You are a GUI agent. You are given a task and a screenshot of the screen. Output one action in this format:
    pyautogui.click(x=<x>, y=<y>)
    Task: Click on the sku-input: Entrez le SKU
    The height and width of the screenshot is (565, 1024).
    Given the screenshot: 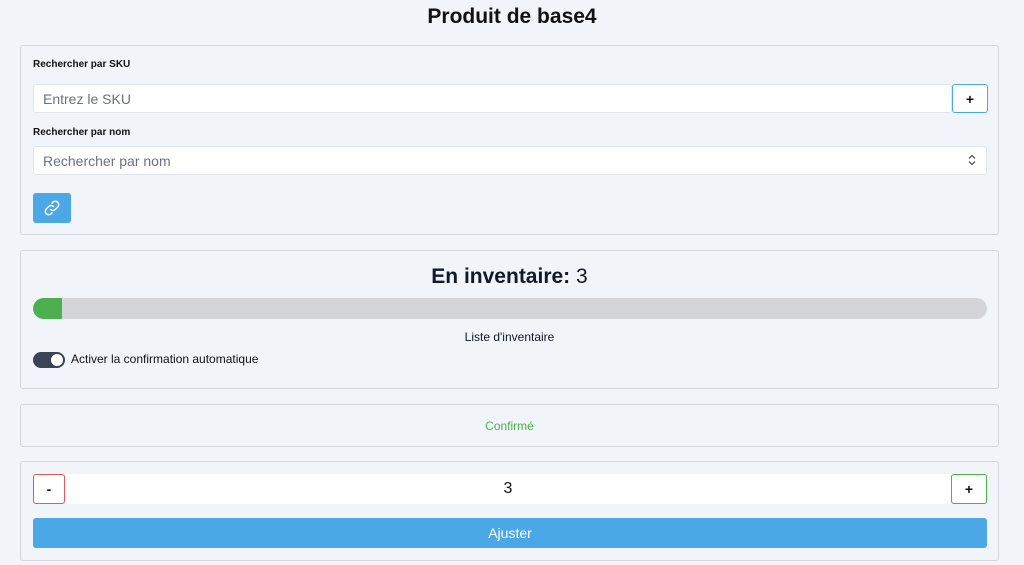 What is the action you would take?
    pyautogui.click(x=492, y=98)
    